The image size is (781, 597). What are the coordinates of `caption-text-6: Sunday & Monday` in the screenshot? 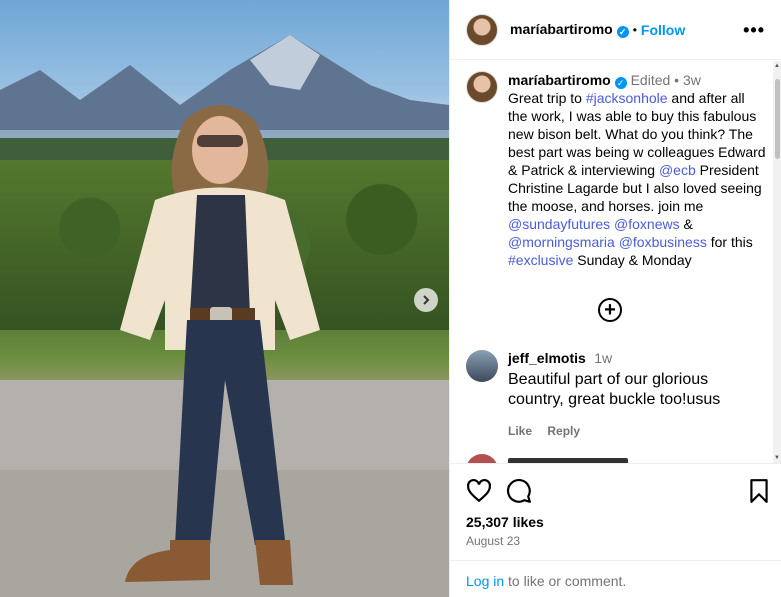 It's located at (632, 260).